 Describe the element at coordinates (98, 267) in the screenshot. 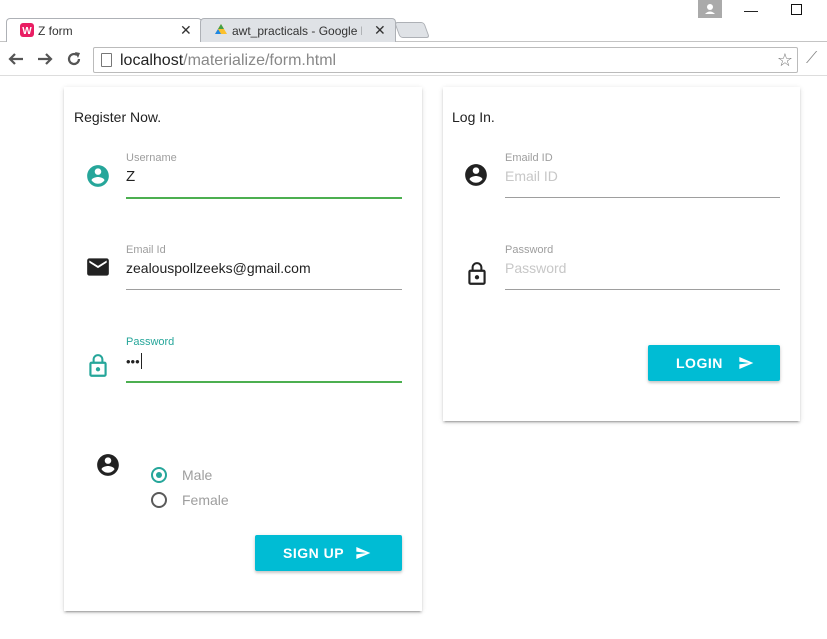

I see `email-icon` at that location.